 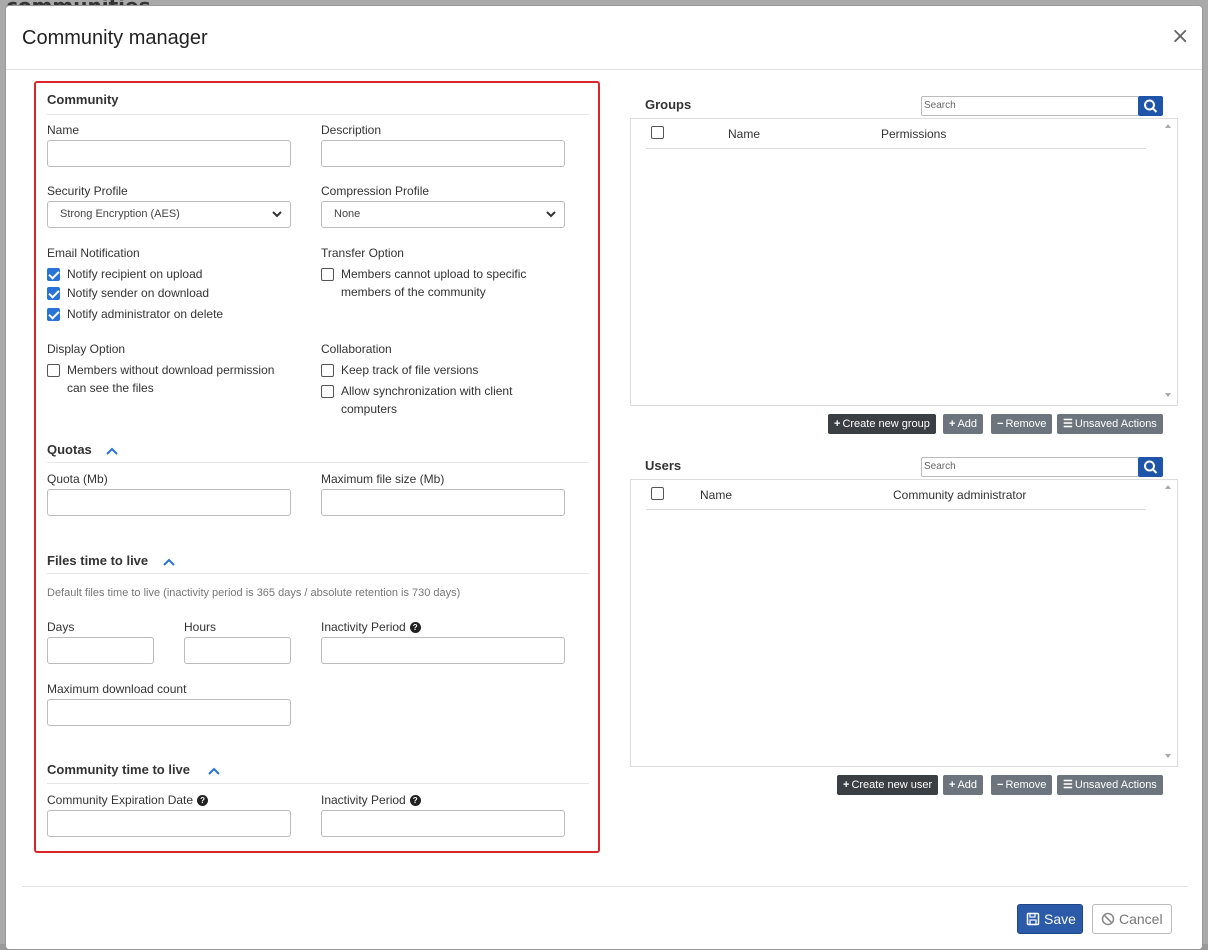 What do you see at coordinates (351, 130) in the screenshot?
I see `description-label: Description` at bounding box center [351, 130].